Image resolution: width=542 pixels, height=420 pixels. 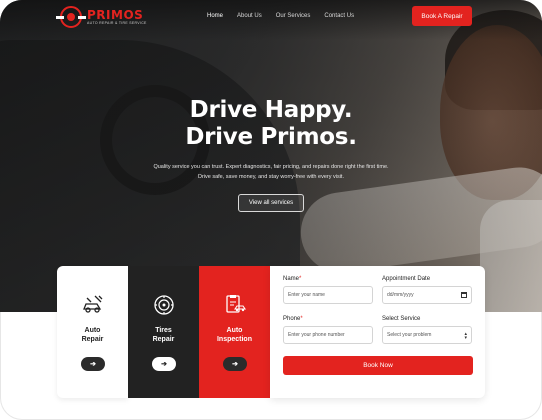 I want to click on hero-headline-line-1: Drive Happy., so click(x=271, y=110).